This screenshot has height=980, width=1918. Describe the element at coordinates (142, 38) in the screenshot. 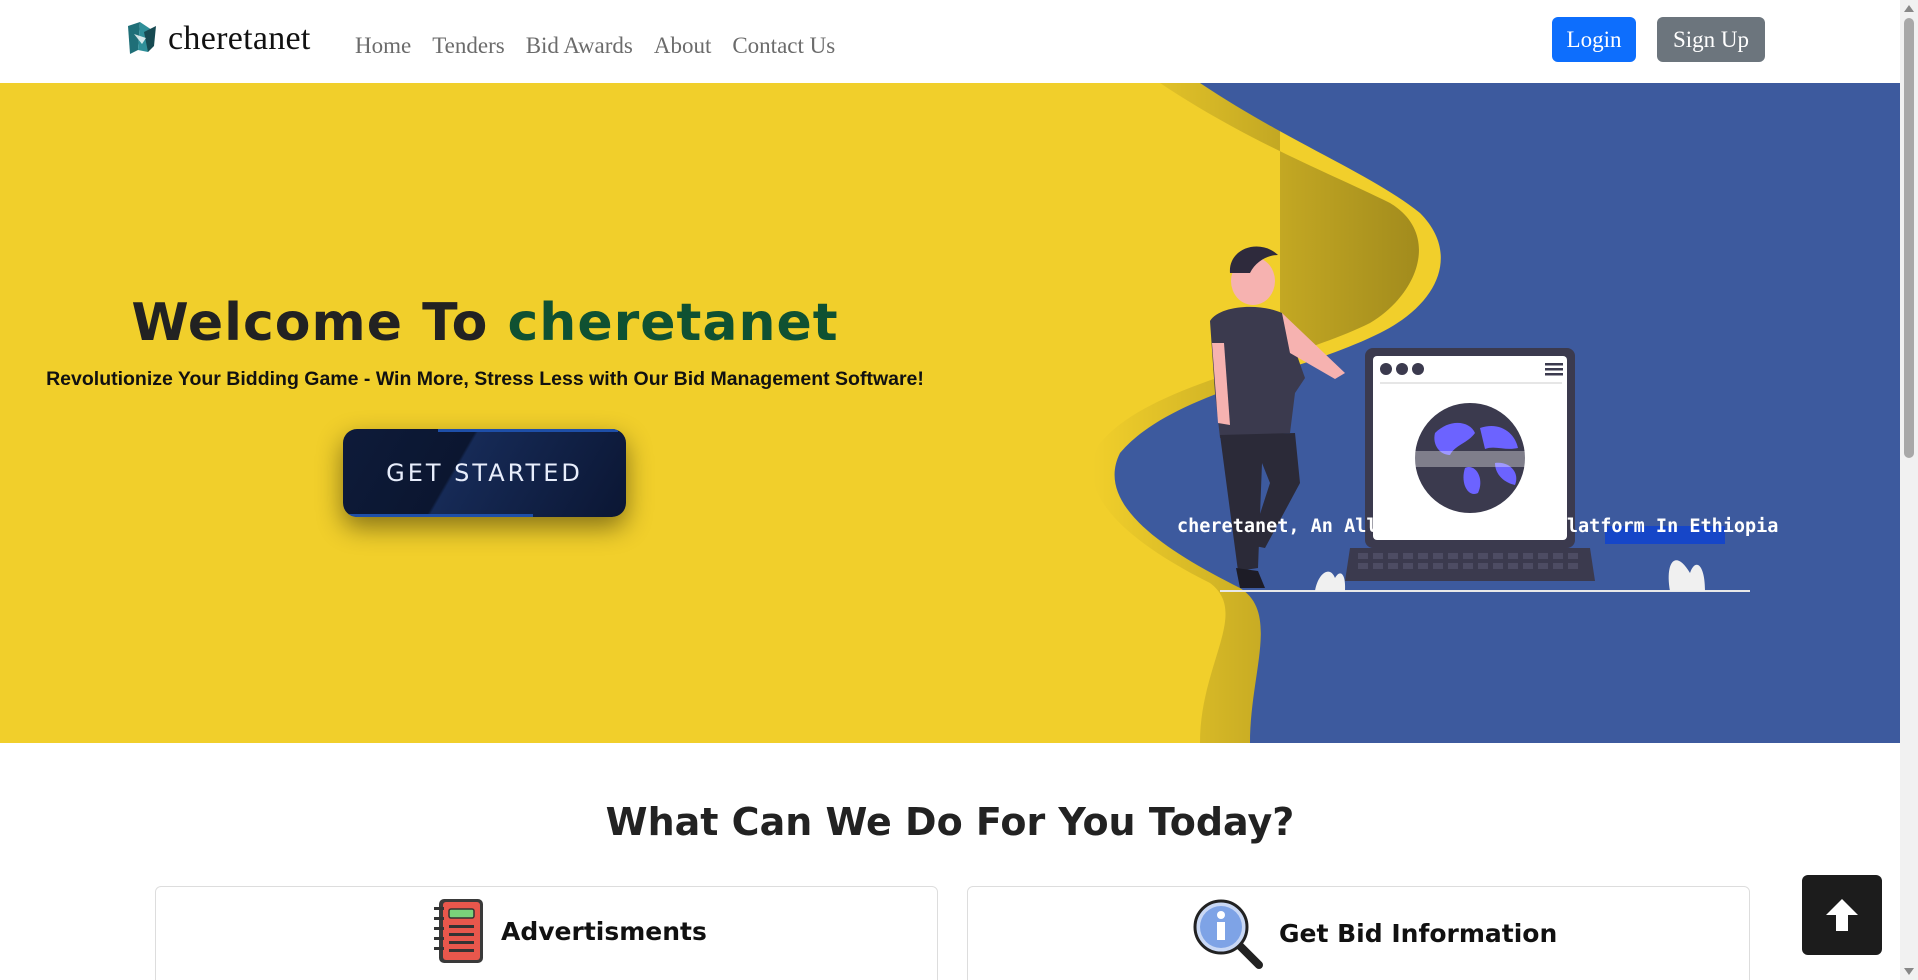

I see `brand-logo-icon` at that location.